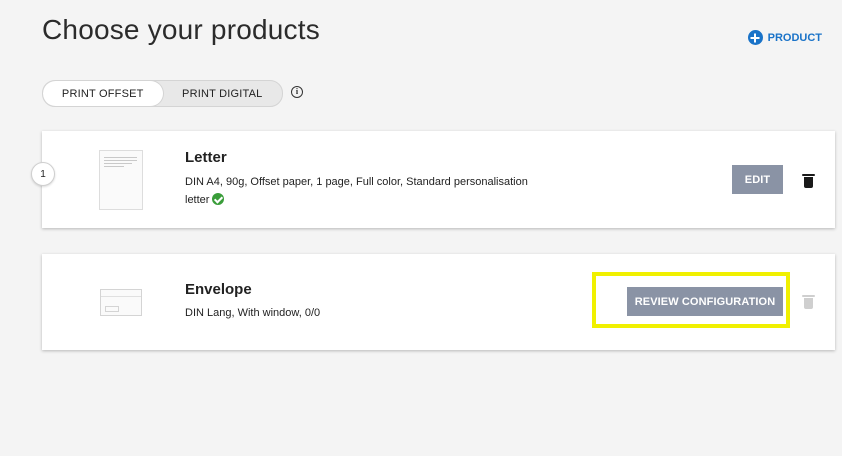  What do you see at coordinates (705, 301) in the screenshot?
I see `review-configuration-button: REVIEW CONFIGURATION` at bounding box center [705, 301].